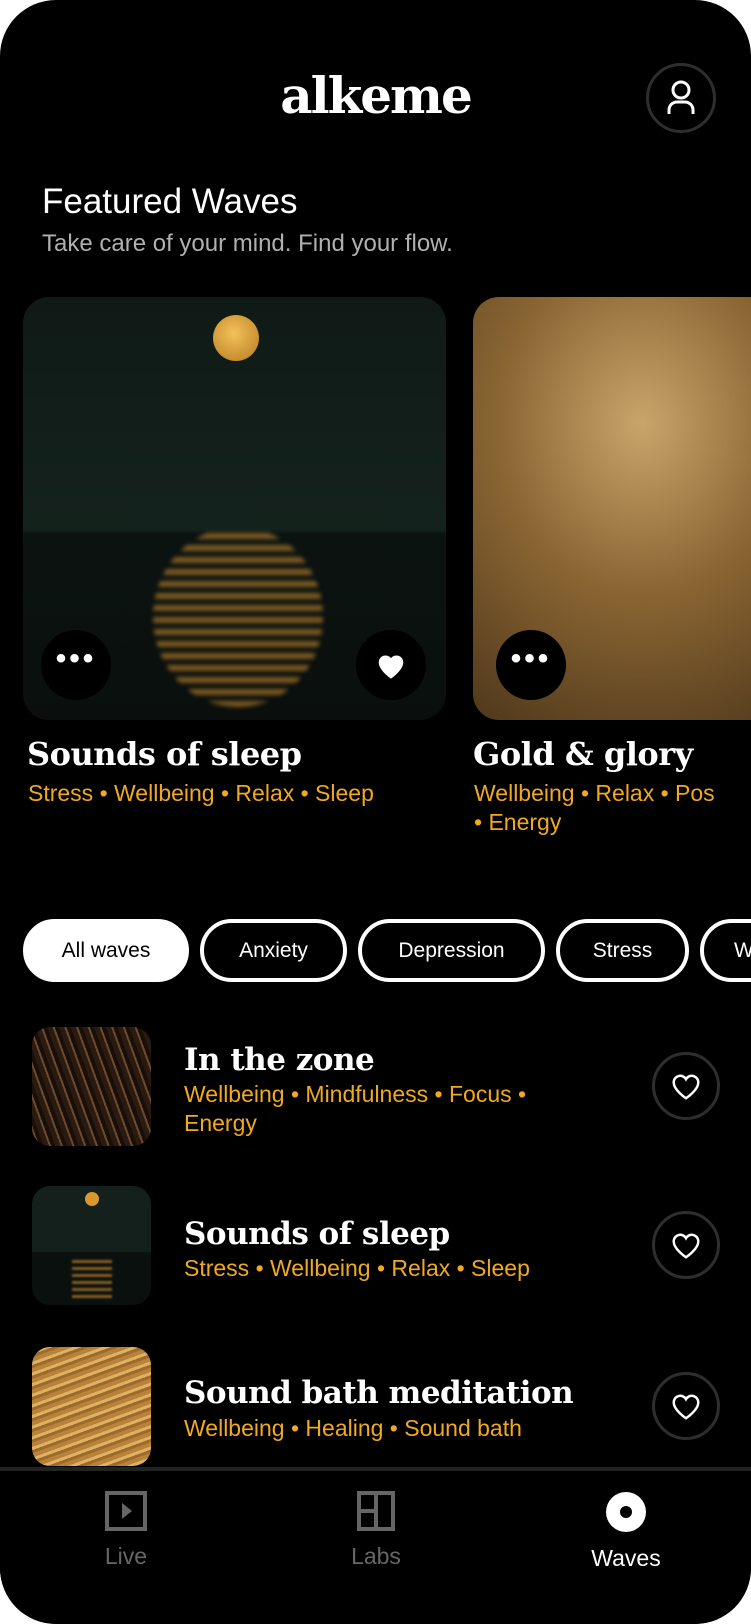 This screenshot has height=1624, width=751. I want to click on card-title: Gold & glory, so click(583, 754).